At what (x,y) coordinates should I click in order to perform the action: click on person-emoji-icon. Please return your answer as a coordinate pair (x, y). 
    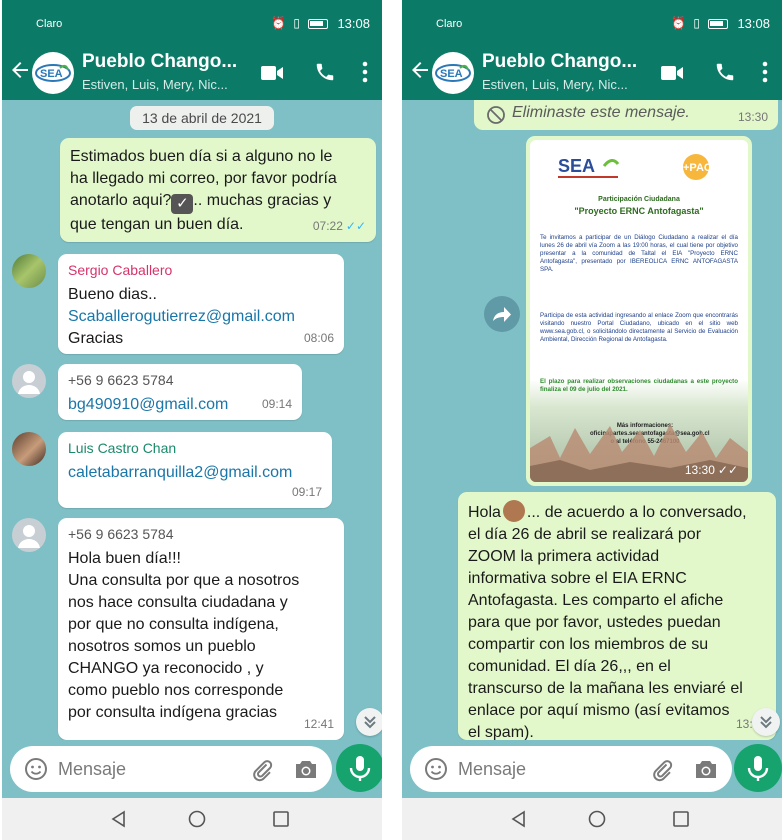
    Looking at the image, I should click on (513, 511).